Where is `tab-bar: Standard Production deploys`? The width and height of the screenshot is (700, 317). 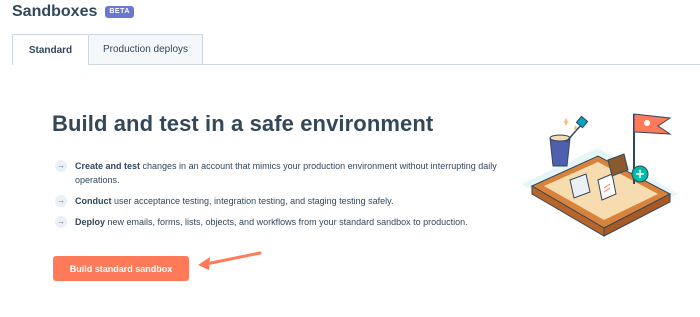 tab-bar: Standard Production deploys is located at coordinates (356, 49).